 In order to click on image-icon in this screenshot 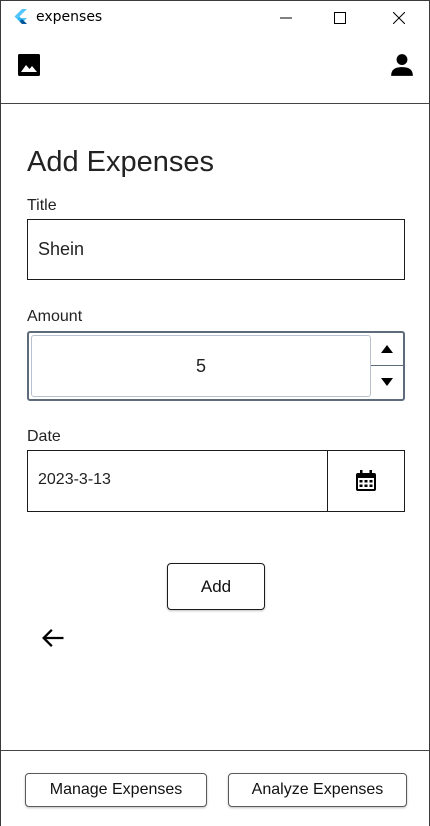, I will do `click(29, 65)`.